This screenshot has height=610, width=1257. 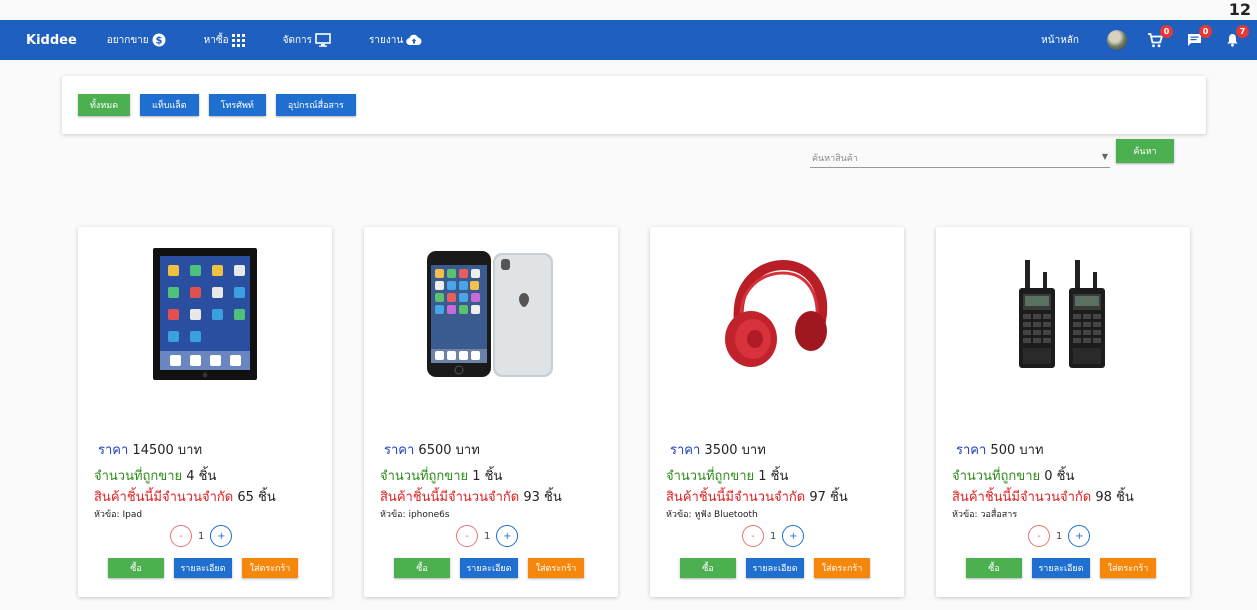 I want to click on phone-image-icon, so click(x=490, y=314).